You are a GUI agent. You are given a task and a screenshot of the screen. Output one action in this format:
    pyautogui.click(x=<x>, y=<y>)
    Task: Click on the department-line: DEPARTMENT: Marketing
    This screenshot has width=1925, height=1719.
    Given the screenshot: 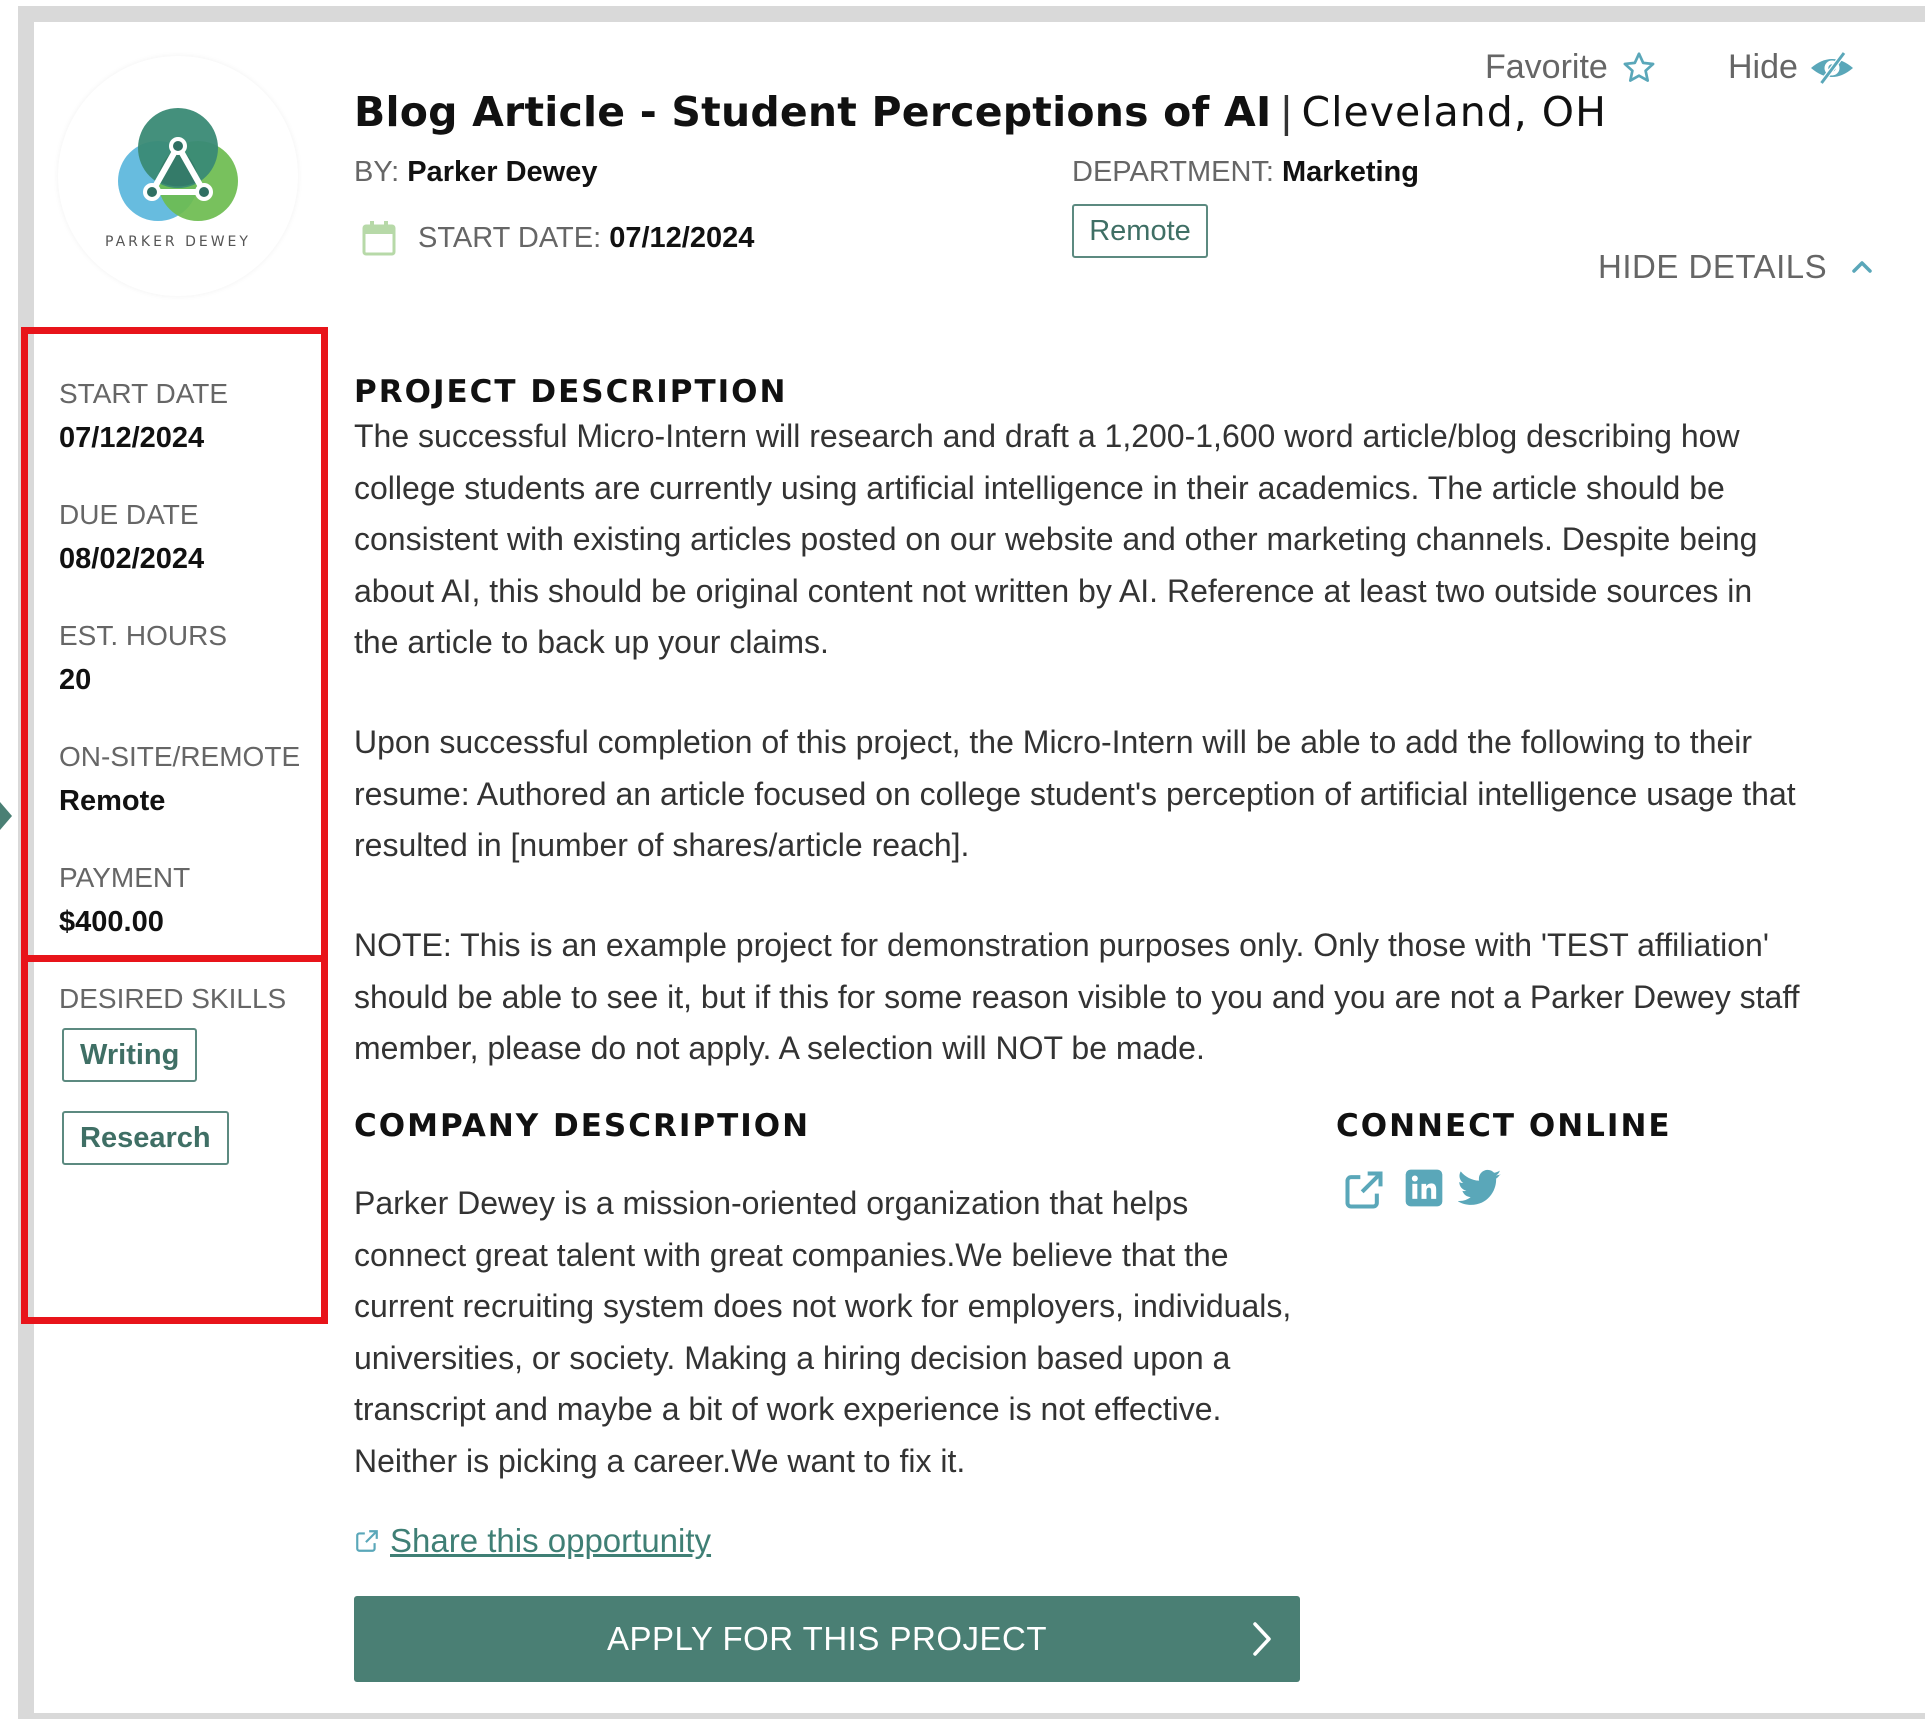 What is the action you would take?
    pyautogui.click(x=1245, y=172)
    